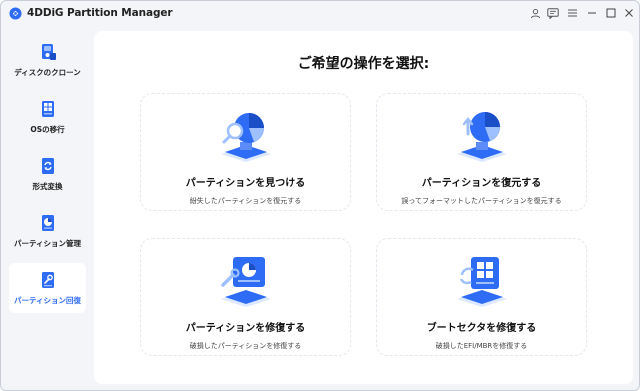 The image size is (640, 391). I want to click on user-icon, so click(535, 13).